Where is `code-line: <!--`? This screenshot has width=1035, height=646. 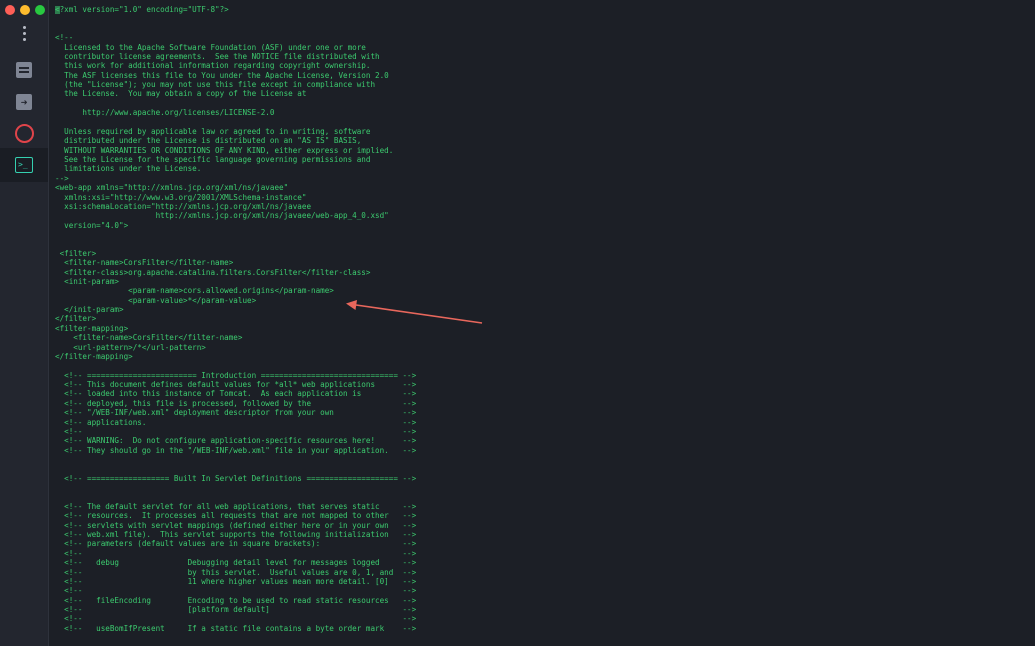 code-line: <!-- is located at coordinates (64, 38).